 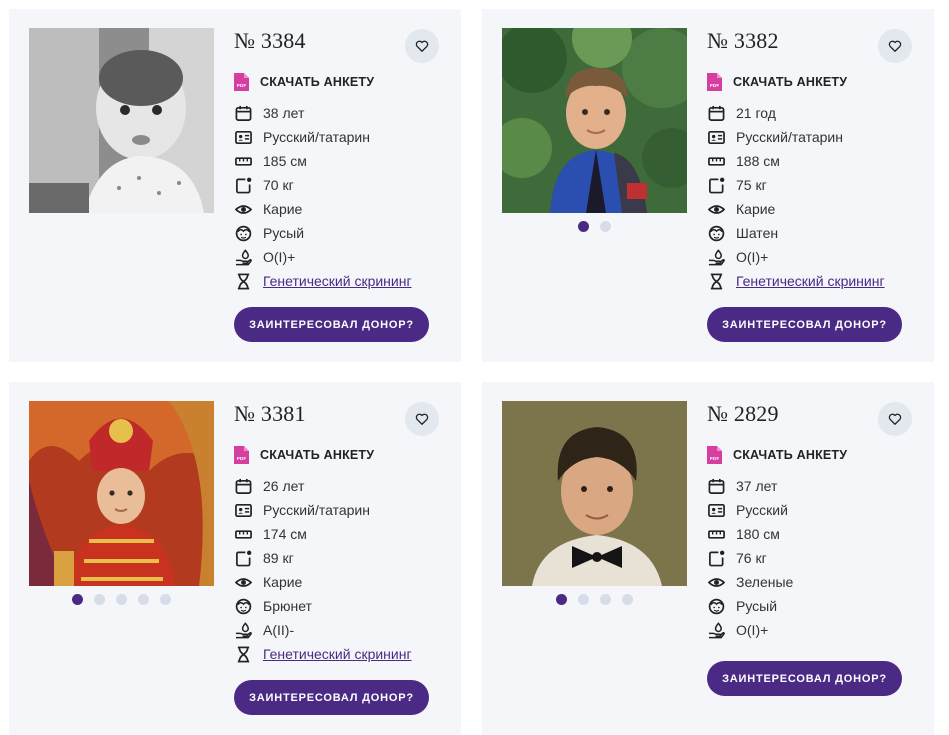 What do you see at coordinates (323, 558) in the screenshot?
I see `weight-row: 89 кг` at bounding box center [323, 558].